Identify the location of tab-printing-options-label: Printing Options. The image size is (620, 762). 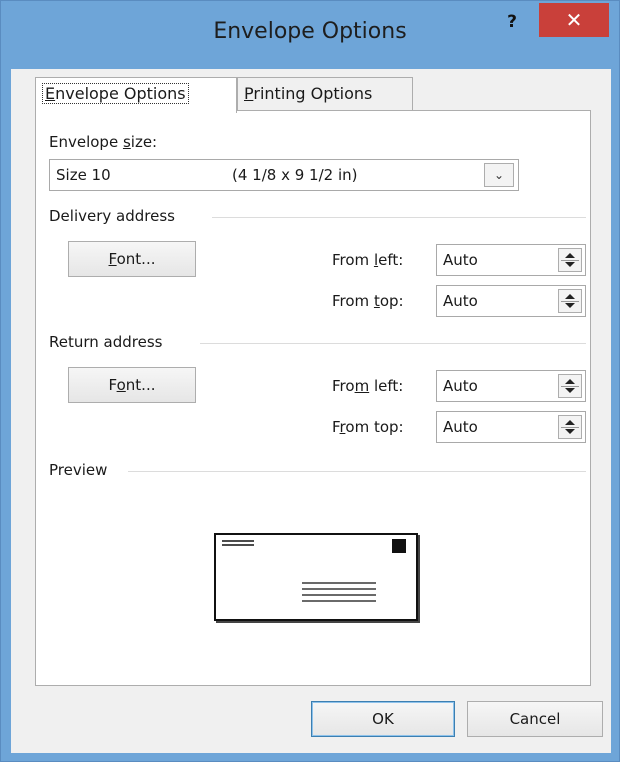
(308, 93).